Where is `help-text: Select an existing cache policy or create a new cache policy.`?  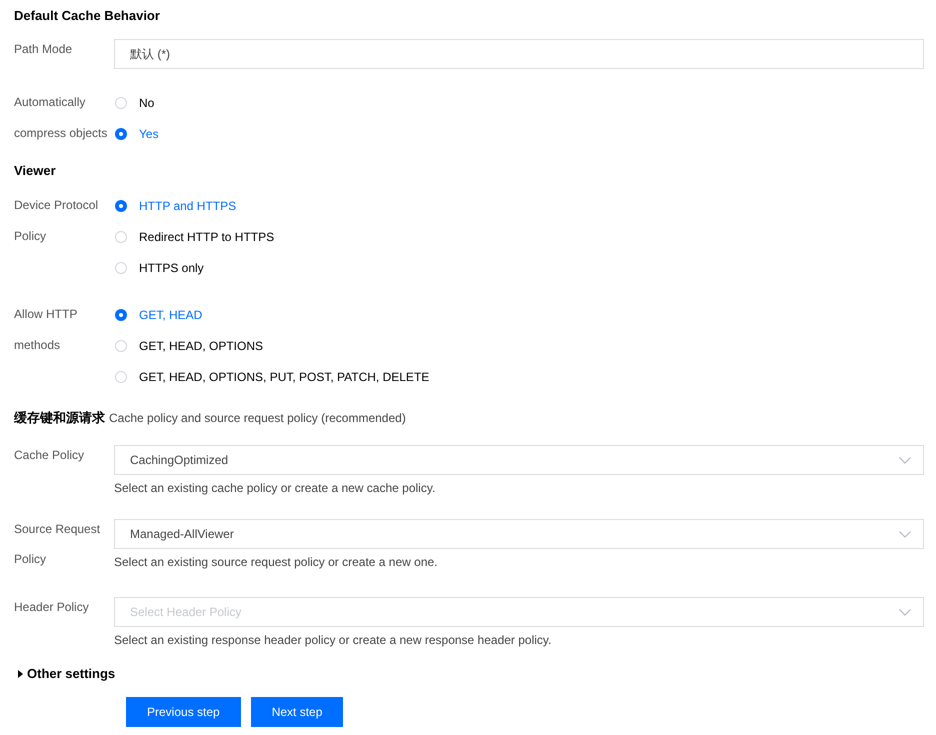 help-text: Select an existing cache policy or create a new cache policy. is located at coordinates (275, 488).